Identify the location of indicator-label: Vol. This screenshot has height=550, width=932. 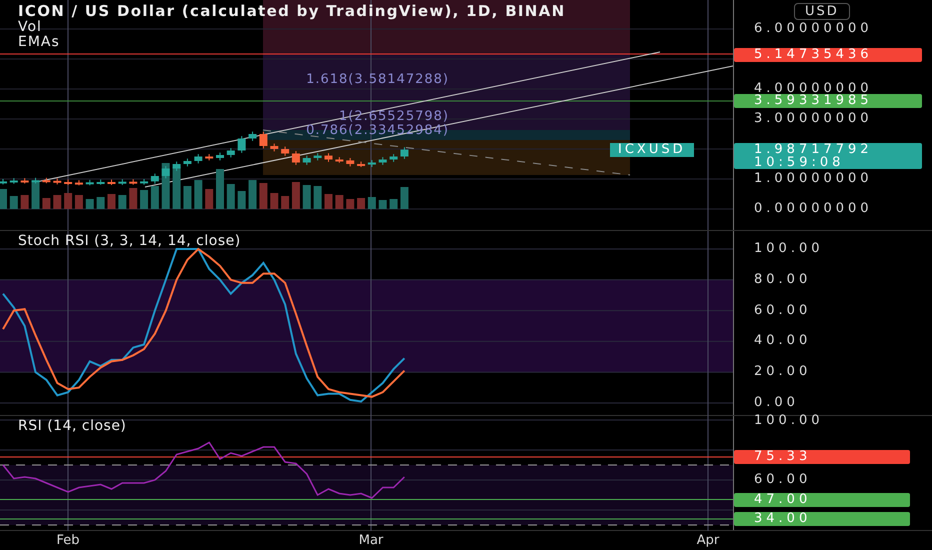
(30, 27).